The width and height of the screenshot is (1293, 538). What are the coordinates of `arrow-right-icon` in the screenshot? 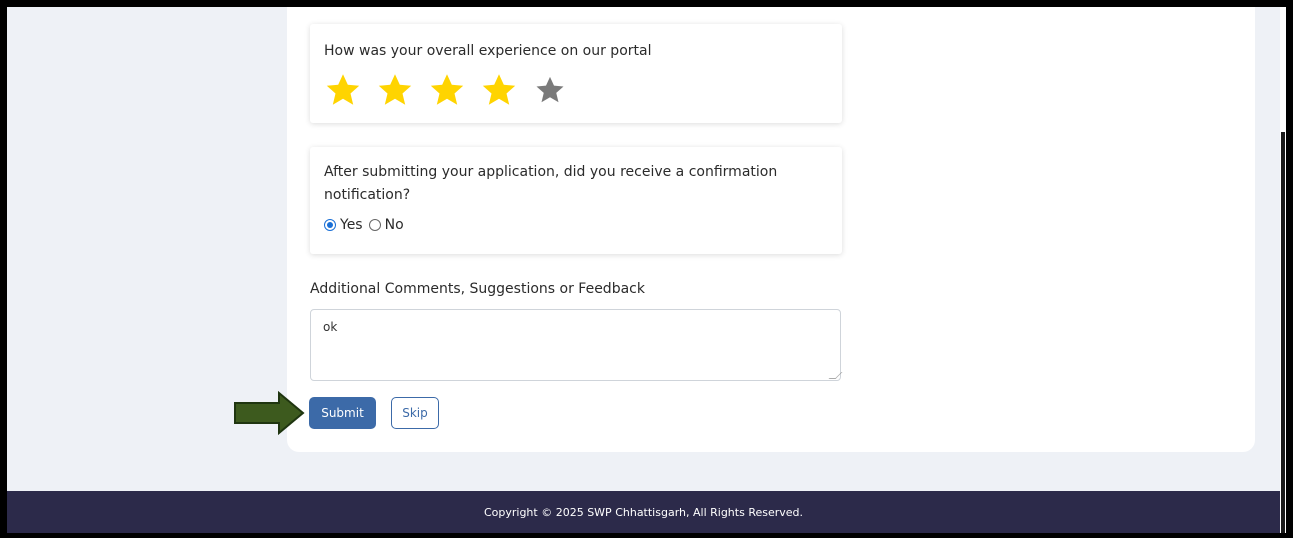 It's located at (269, 413).